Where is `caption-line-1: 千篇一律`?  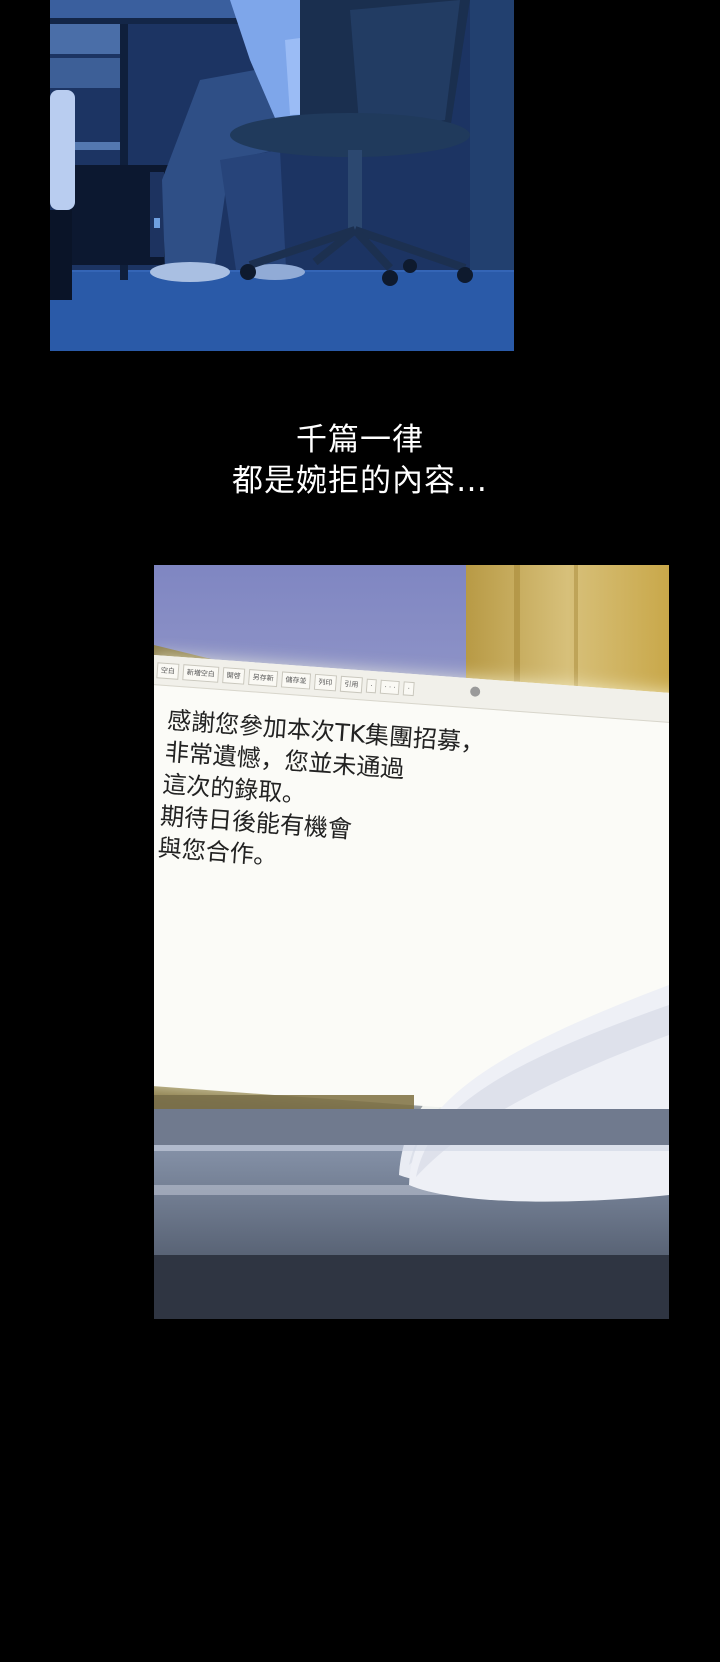
caption-line-1: 千篇一律 is located at coordinates (360, 440).